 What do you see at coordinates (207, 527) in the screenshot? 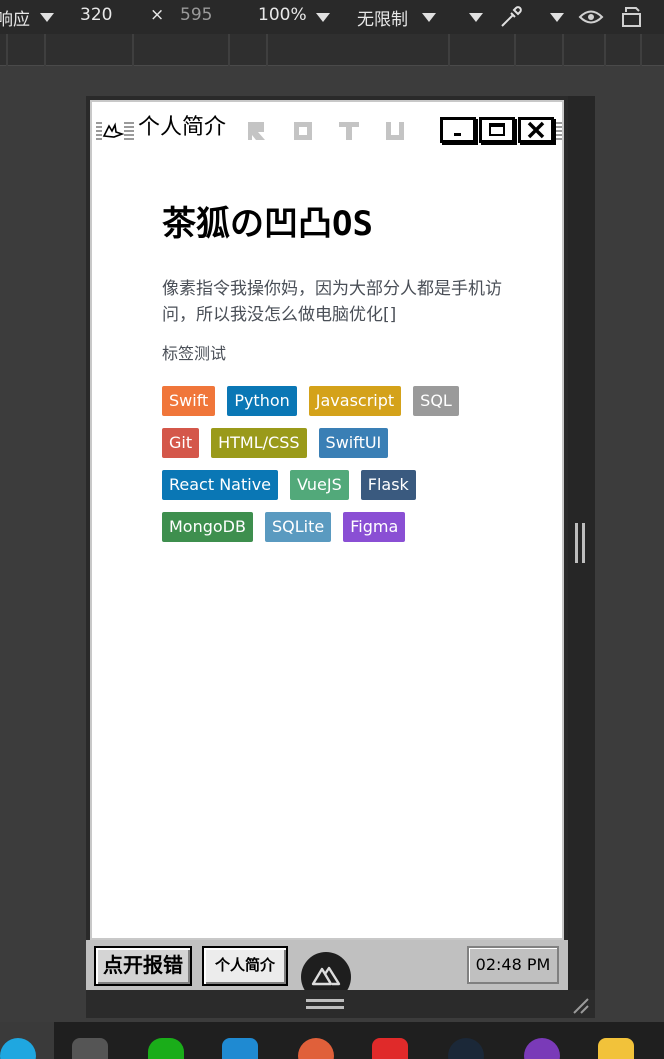
I see `tag-chip: MongoDB` at bounding box center [207, 527].